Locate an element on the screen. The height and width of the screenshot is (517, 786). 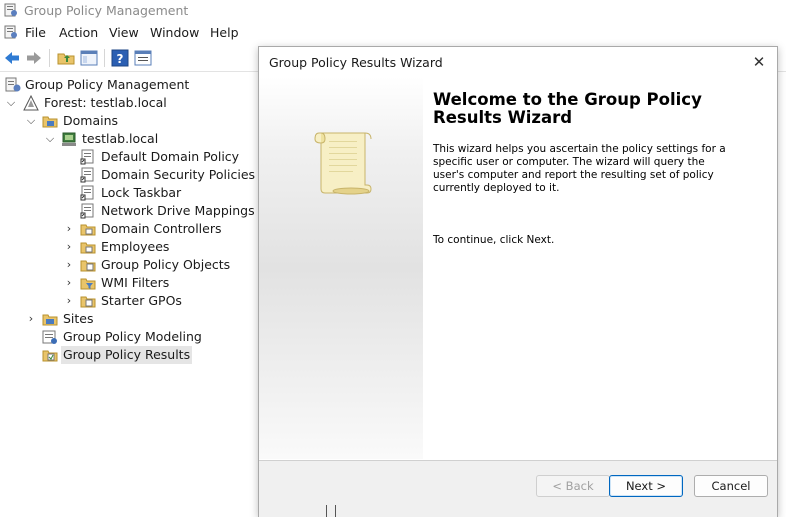
tree-label: testlab.local is located at coordinates (120, 138).